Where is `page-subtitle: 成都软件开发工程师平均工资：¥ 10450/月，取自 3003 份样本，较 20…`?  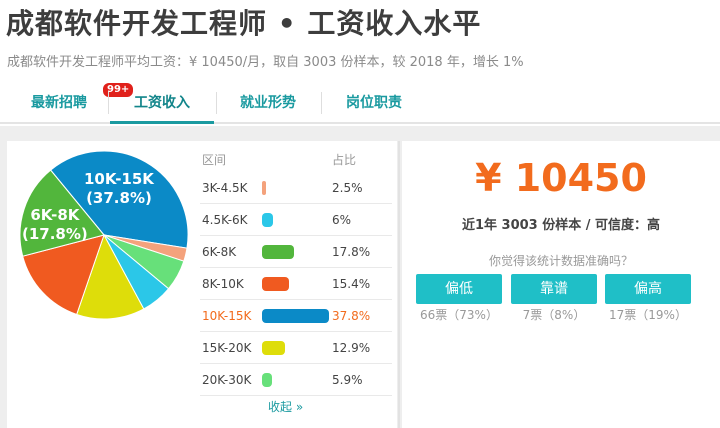
page-subtitle: 成都软件开发工程师平均工资：¥ 10450/月，取自 3003 份样本，较 20… is located at coordinates (265, 62).